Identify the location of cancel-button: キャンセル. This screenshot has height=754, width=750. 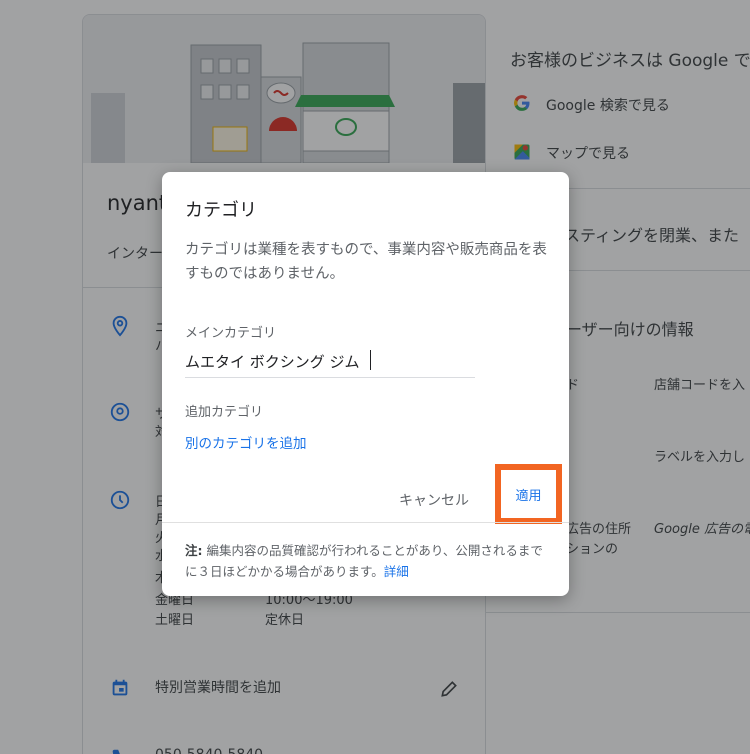
(434, 500).